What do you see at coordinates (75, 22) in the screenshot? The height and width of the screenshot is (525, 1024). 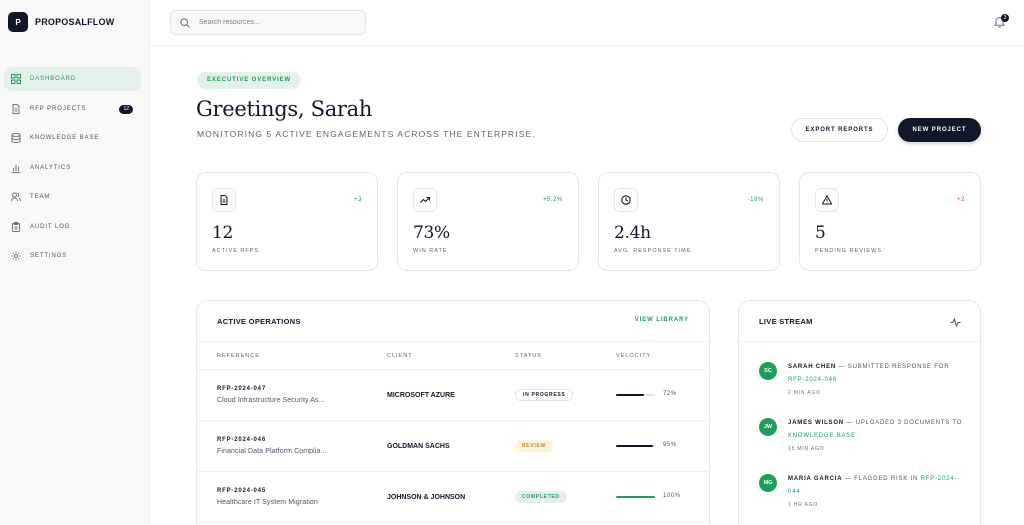 I see `brand-name: PROPOSALFLOW` at bounding box center [75, 22].